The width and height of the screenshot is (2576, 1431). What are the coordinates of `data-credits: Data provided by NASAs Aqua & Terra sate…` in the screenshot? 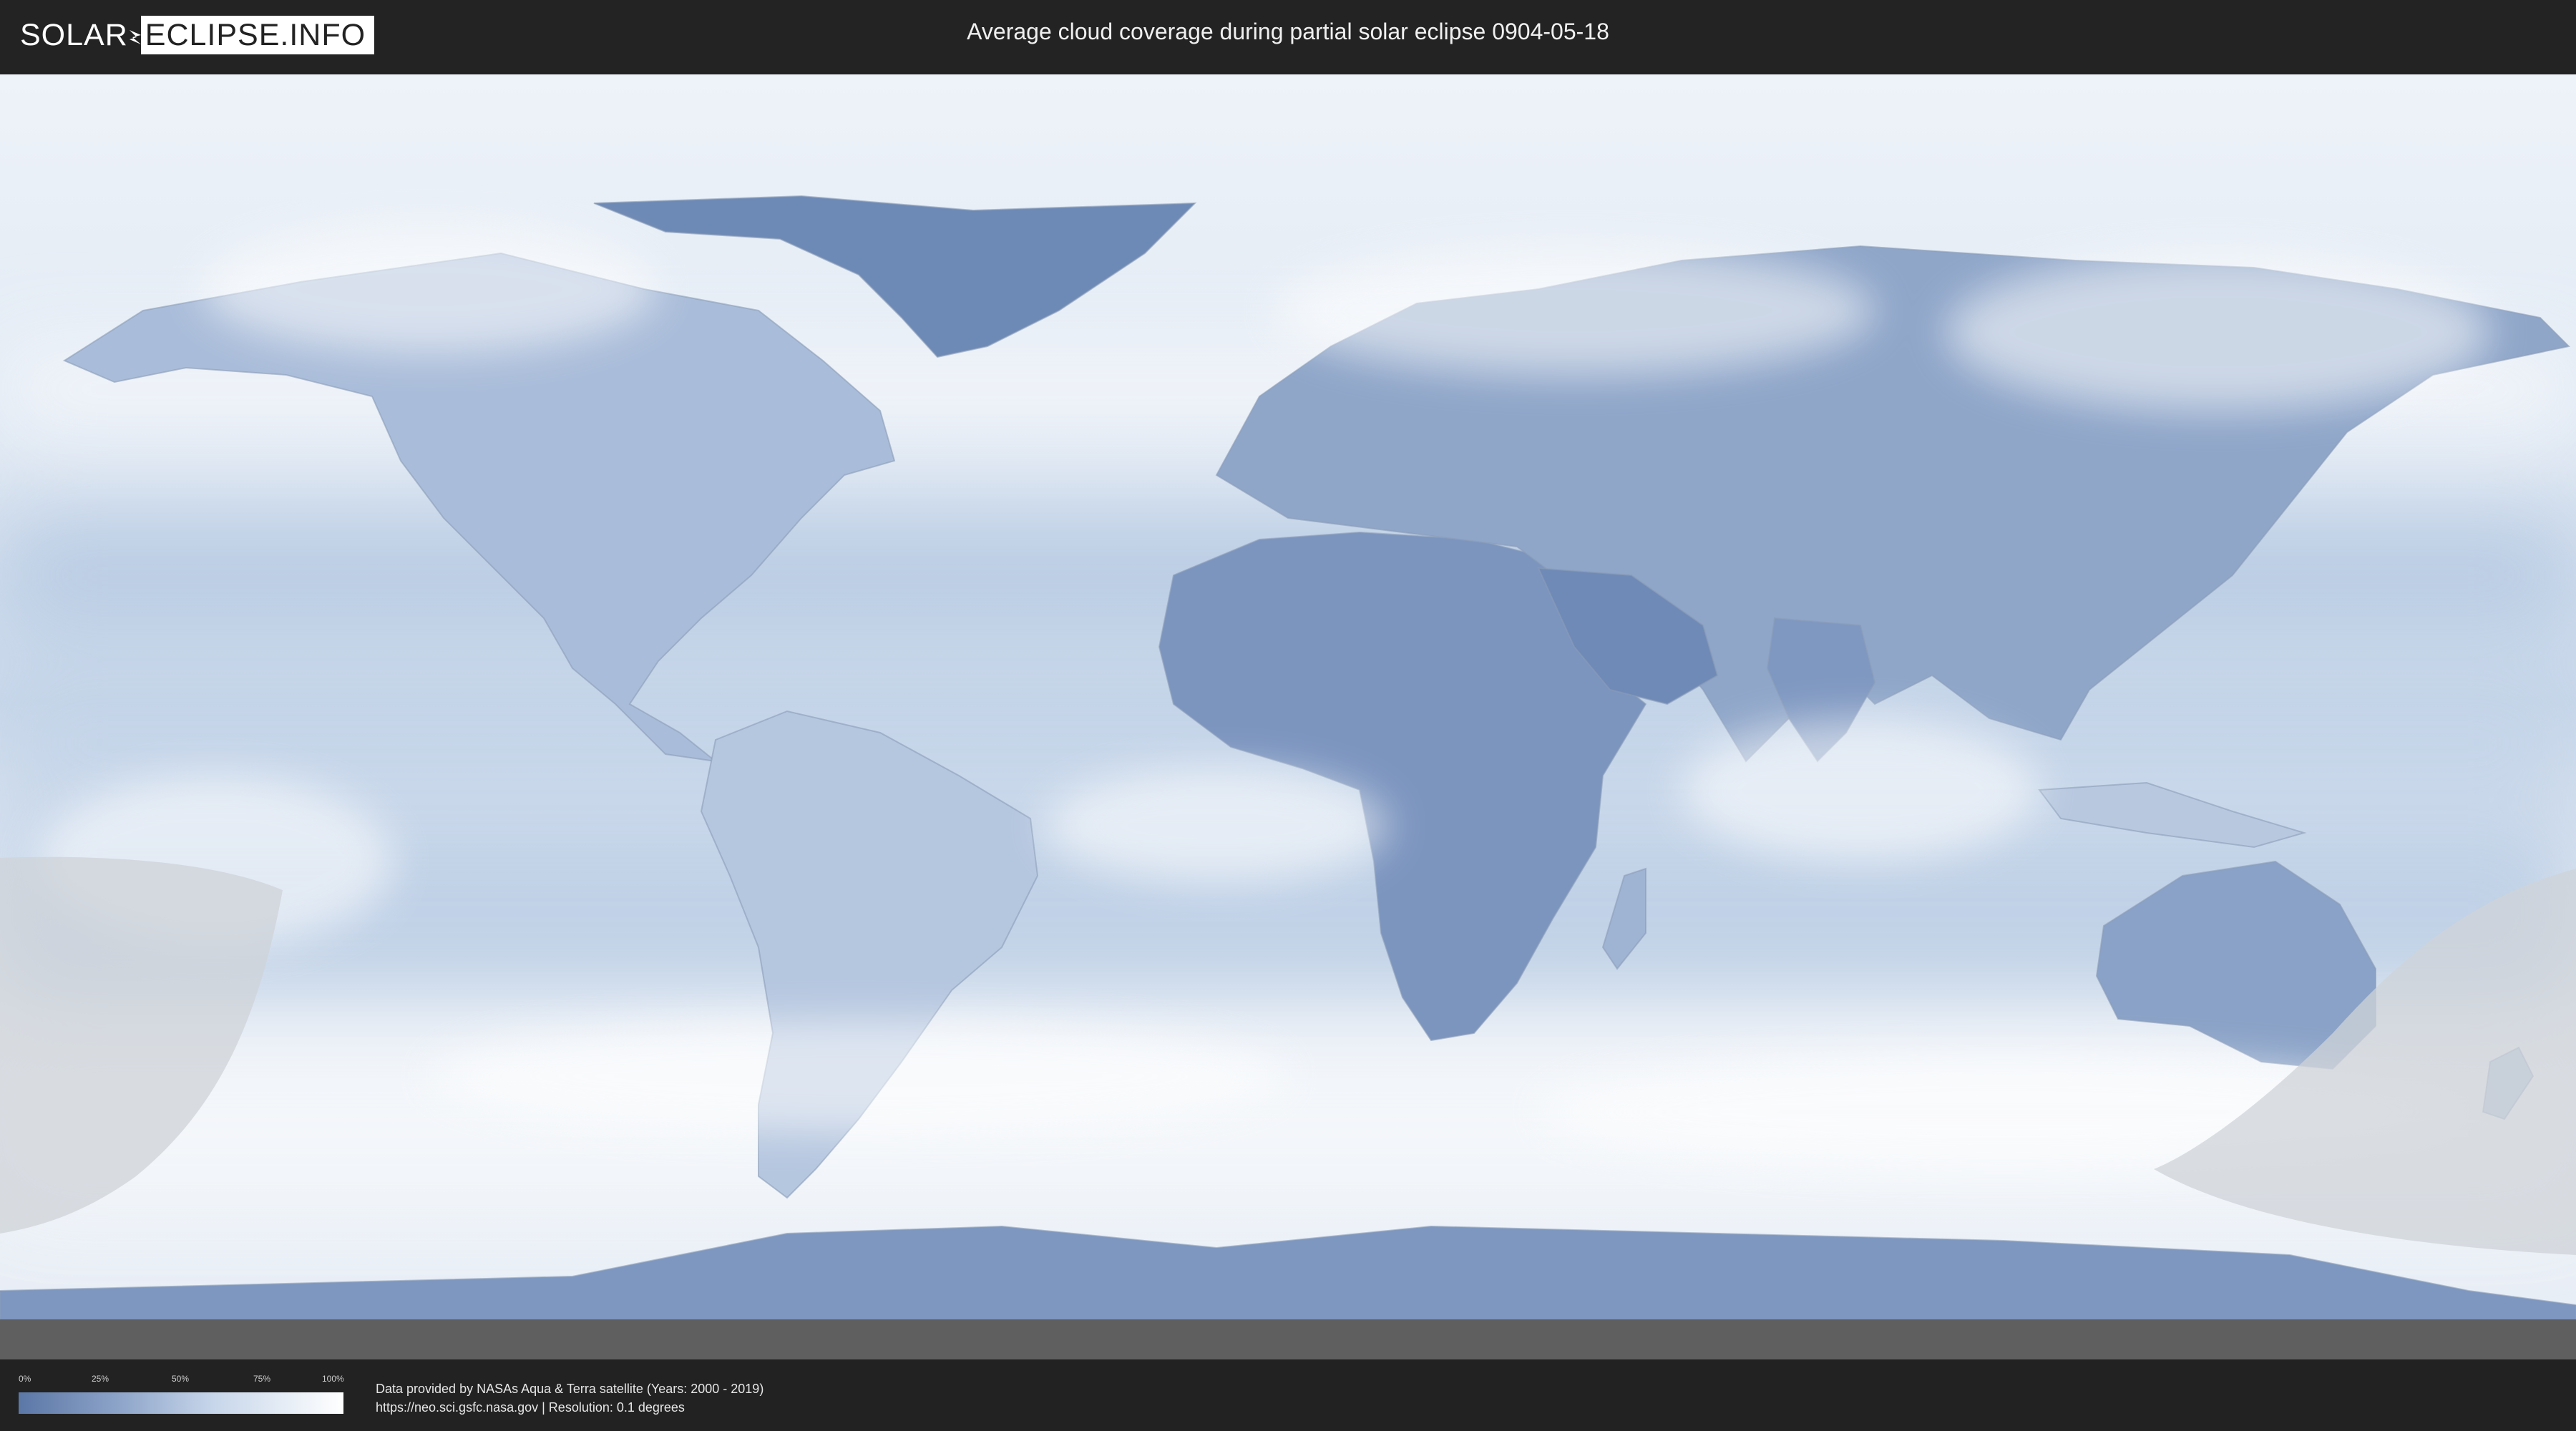 It's located at (569, 1398).